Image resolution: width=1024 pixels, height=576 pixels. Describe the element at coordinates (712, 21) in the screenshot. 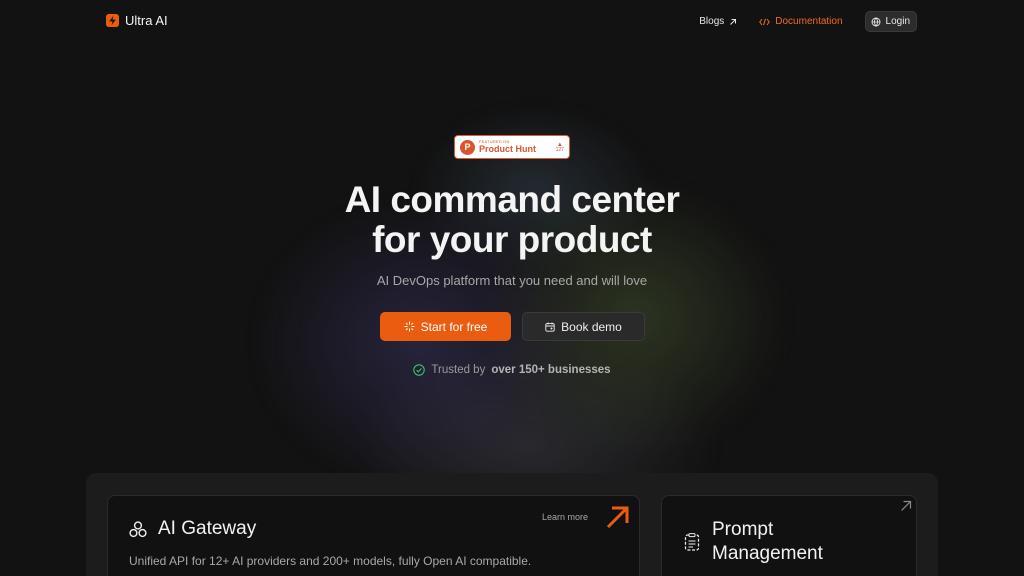

I see `nav-blogs-label: Blogs` at that location.